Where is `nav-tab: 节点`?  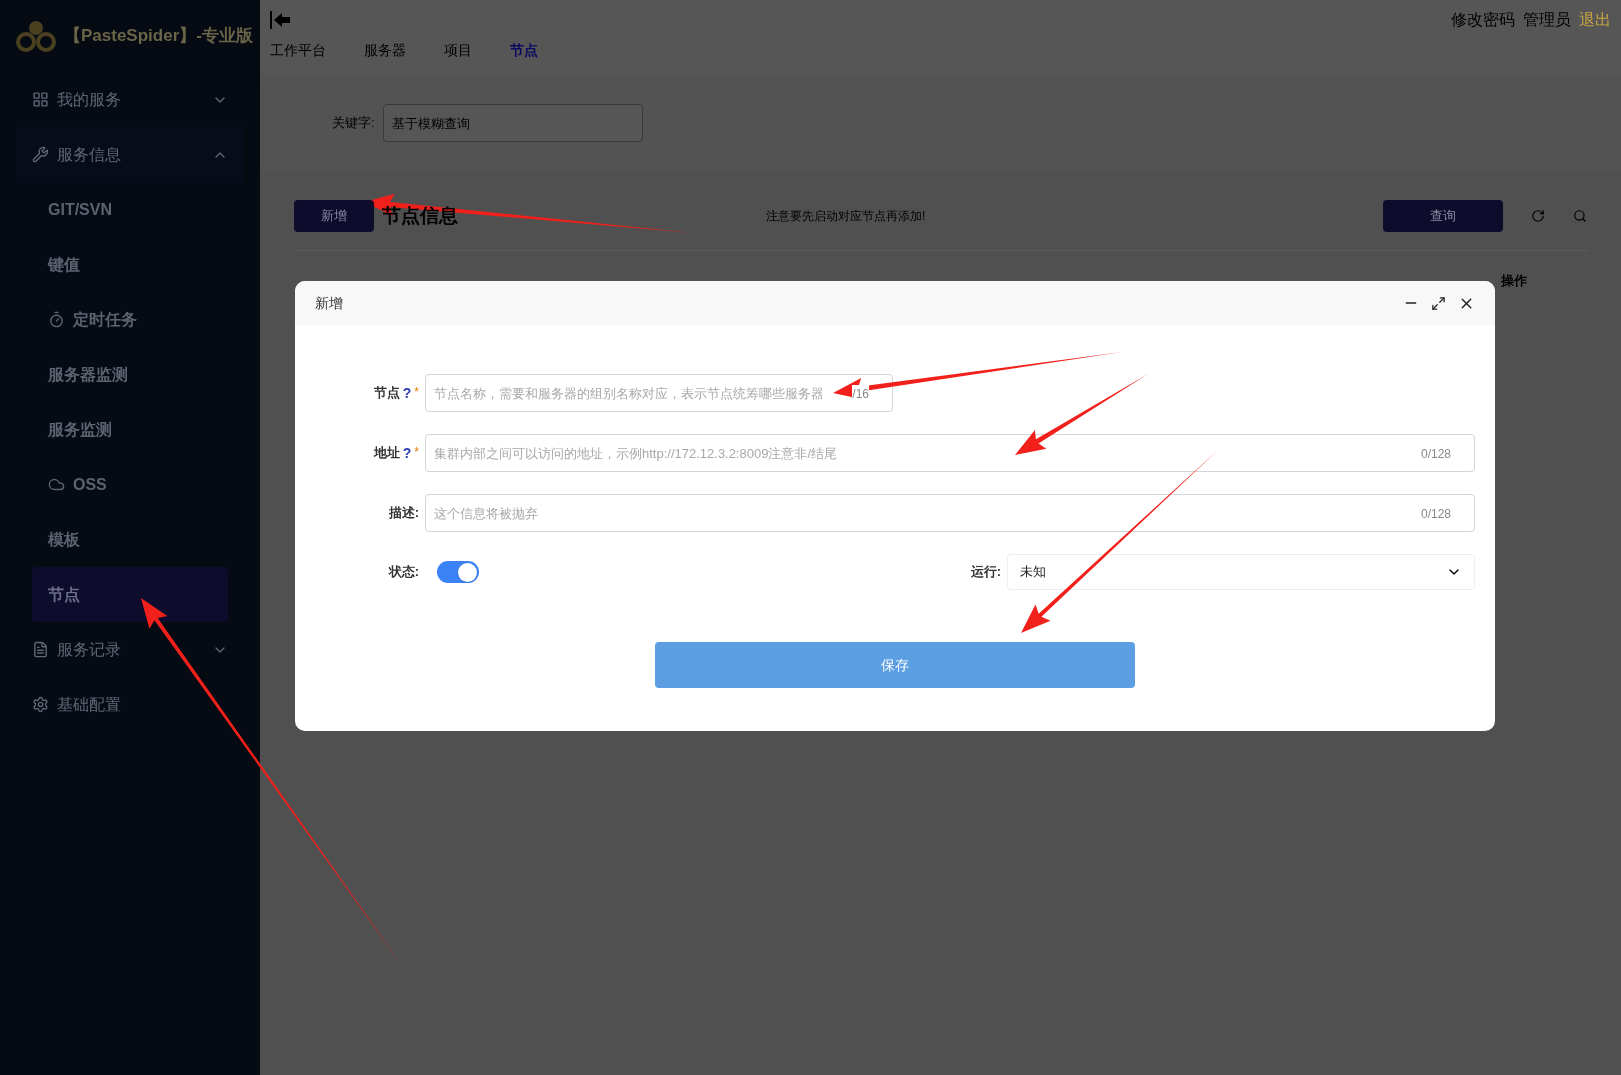 nav-tab: 节点 is located at coordinates (524, 50).